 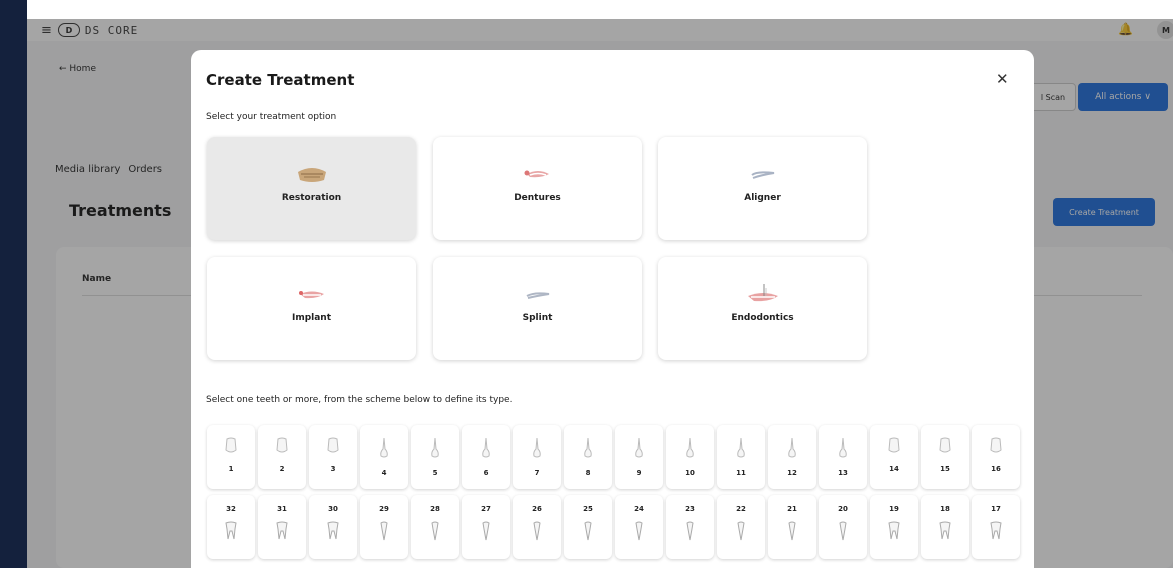 I want to click on tooth-cell: 2, so click(x=282, y=457).